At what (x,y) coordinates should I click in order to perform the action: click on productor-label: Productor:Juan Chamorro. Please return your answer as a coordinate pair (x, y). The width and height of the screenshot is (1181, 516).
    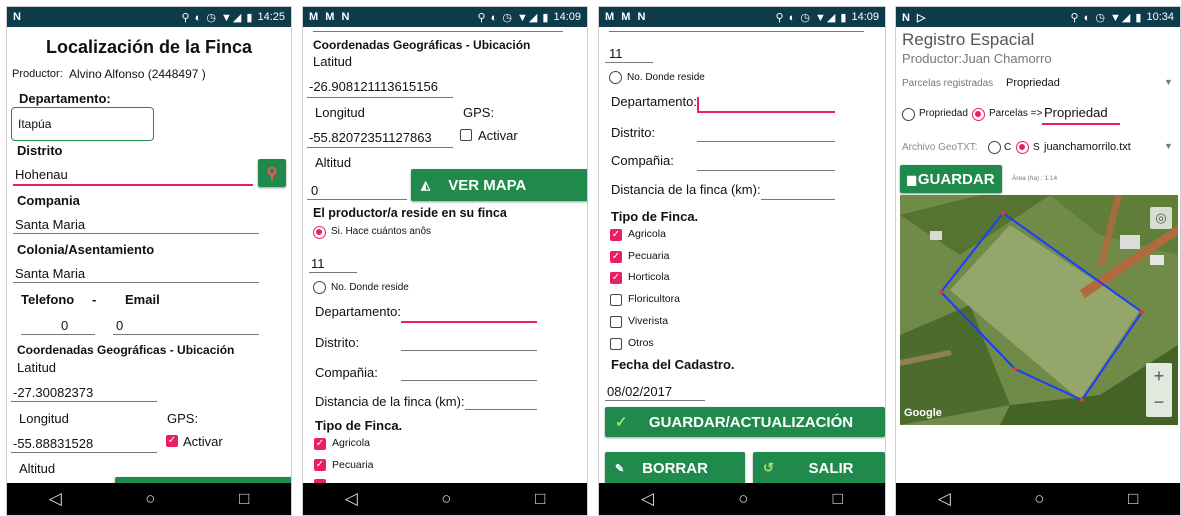
    Looking at the image, I should click on (977, 58).